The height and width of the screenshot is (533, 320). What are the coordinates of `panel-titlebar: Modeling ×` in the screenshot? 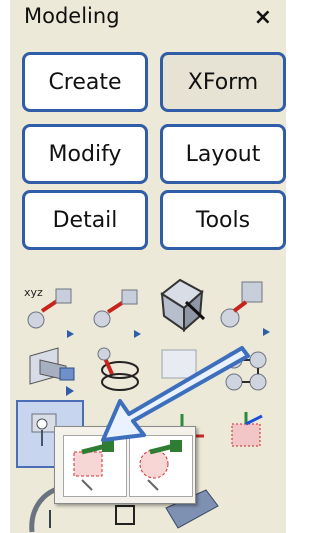 It's located at (148, 19).